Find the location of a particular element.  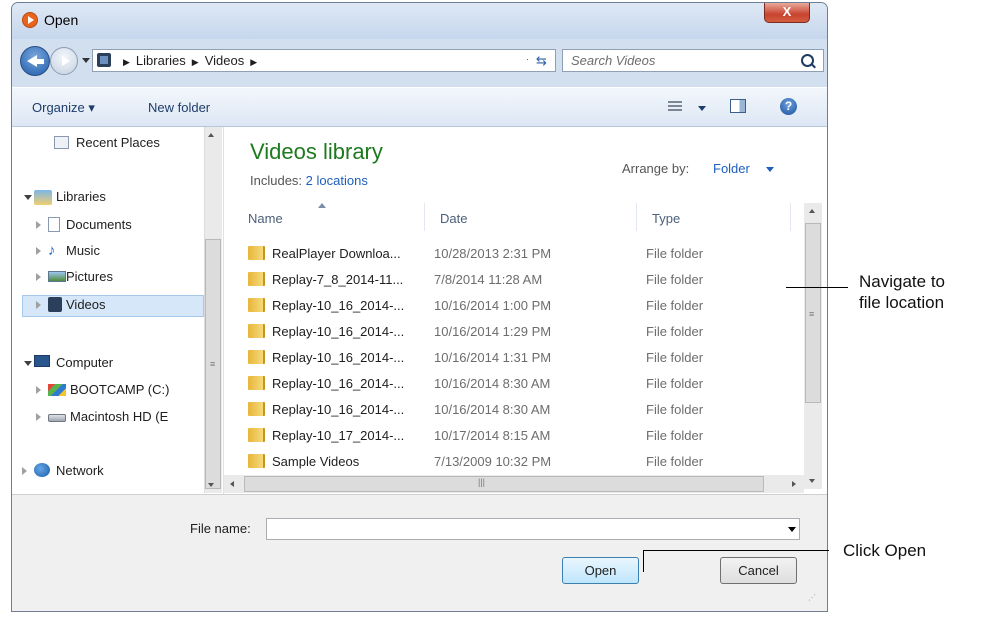

file-date: 10/16/2014 1:00 PM is located at coordinates (493, 305).